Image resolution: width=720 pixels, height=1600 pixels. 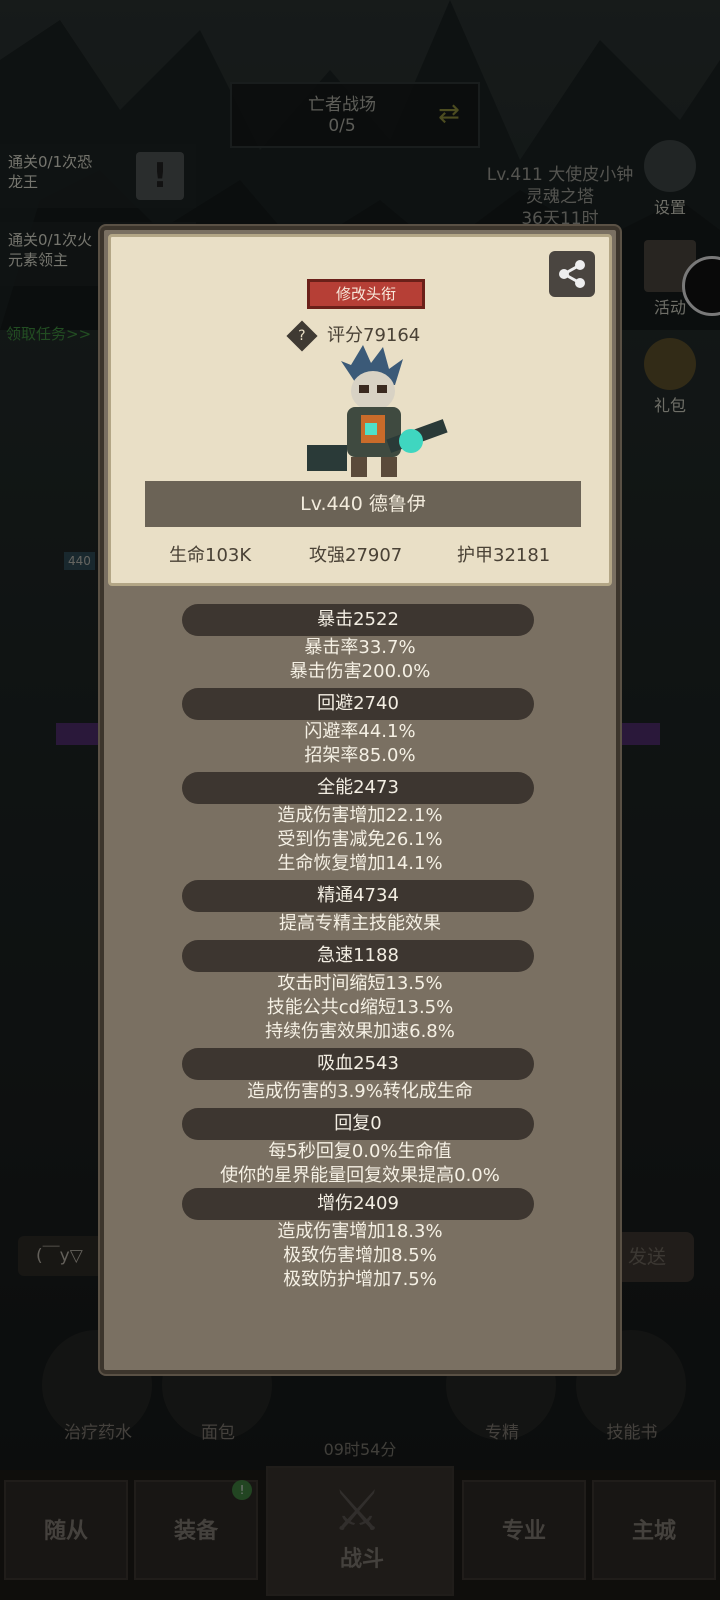 What do you see at coordinates (374, 335) in the screenshot?
I see `score-value: 评分79164` at bounding box center [374, 335].